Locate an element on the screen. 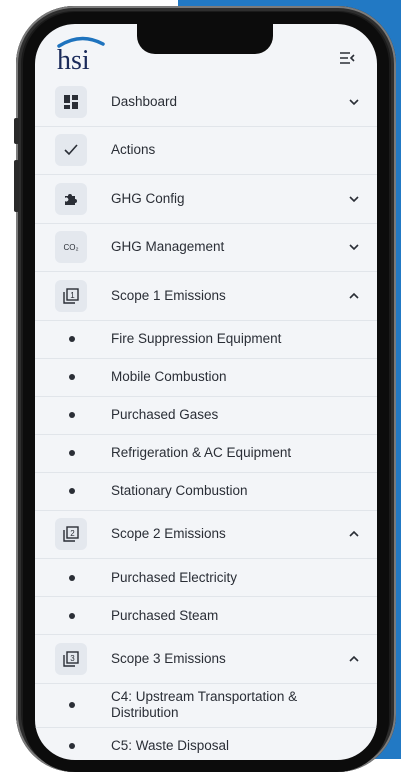  menu-item-scope-1: 1 Scope 1 Emissions is located at coordinates (206, 296).